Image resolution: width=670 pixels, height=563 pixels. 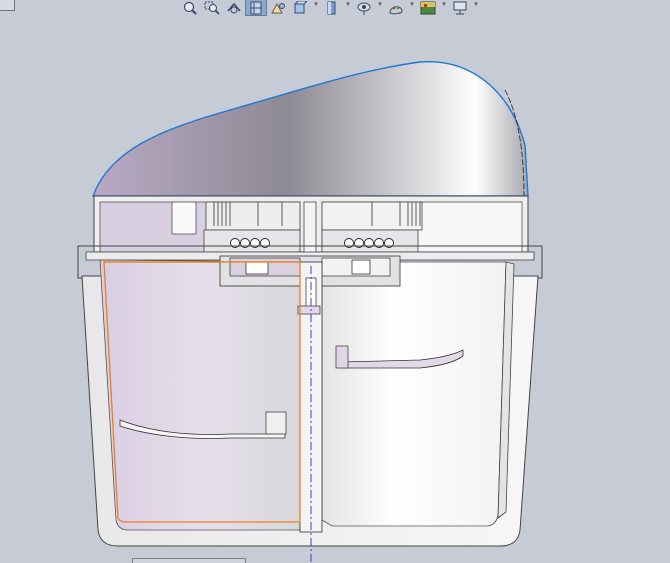 I want to click on feature-manager-tab, so click(x=189, y=560).